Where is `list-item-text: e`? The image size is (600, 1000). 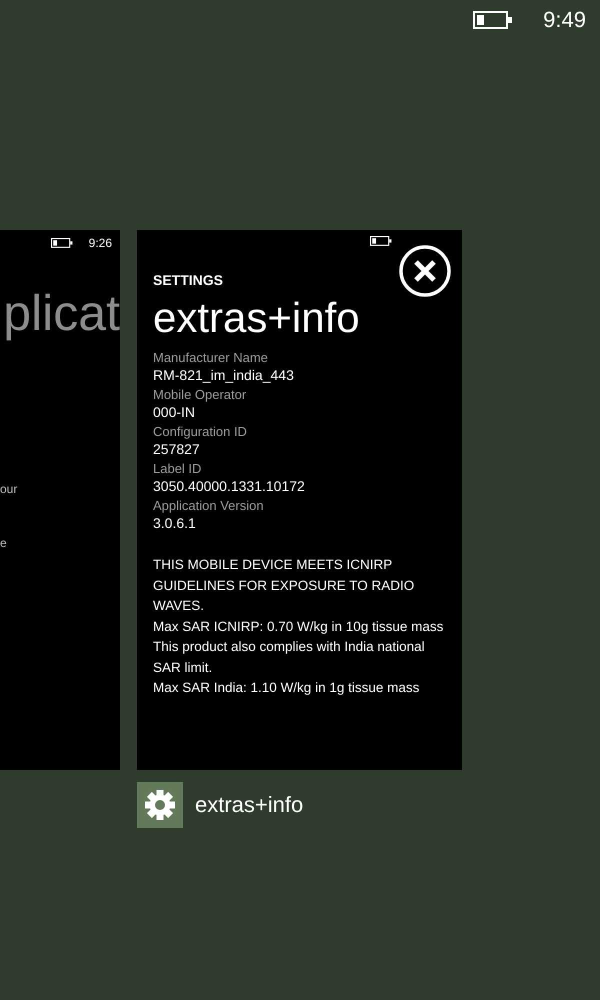 list-item-text: e is located at coordinates (3, 543).